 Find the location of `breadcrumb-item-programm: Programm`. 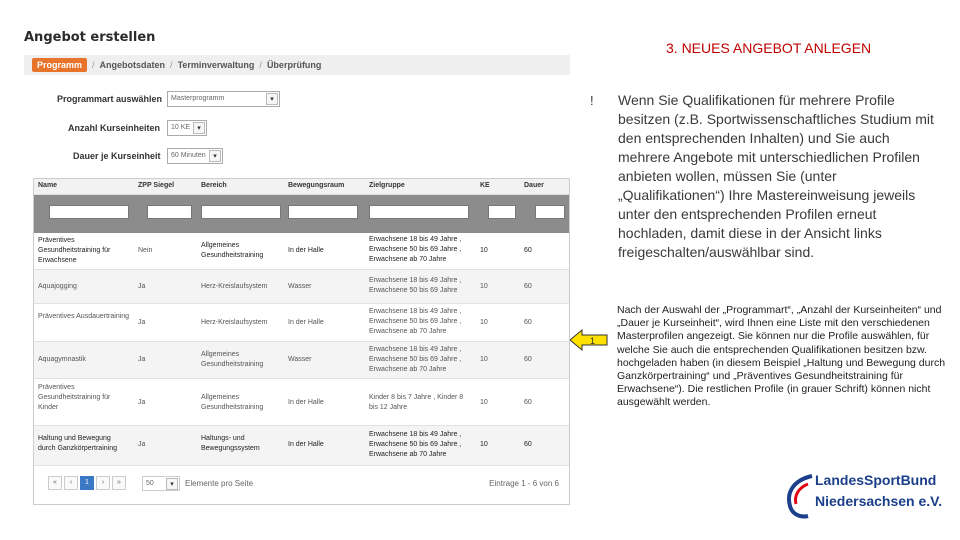

breadcrumb-item-programm: Programm is located at coordinates (60, 65).